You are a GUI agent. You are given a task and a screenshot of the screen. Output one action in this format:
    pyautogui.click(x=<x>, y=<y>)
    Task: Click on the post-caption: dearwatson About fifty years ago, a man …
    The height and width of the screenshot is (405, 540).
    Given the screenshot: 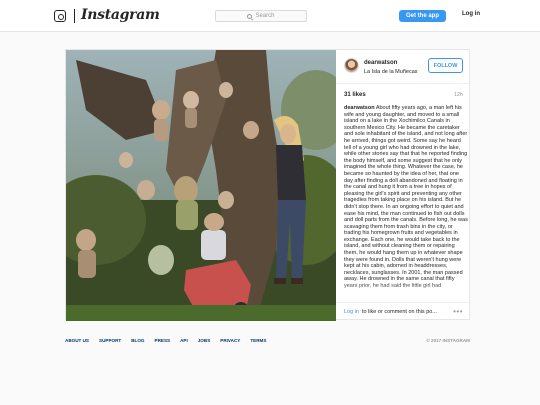 What is the action you would take?
    pyautogui.click(x=406, y=202)
    